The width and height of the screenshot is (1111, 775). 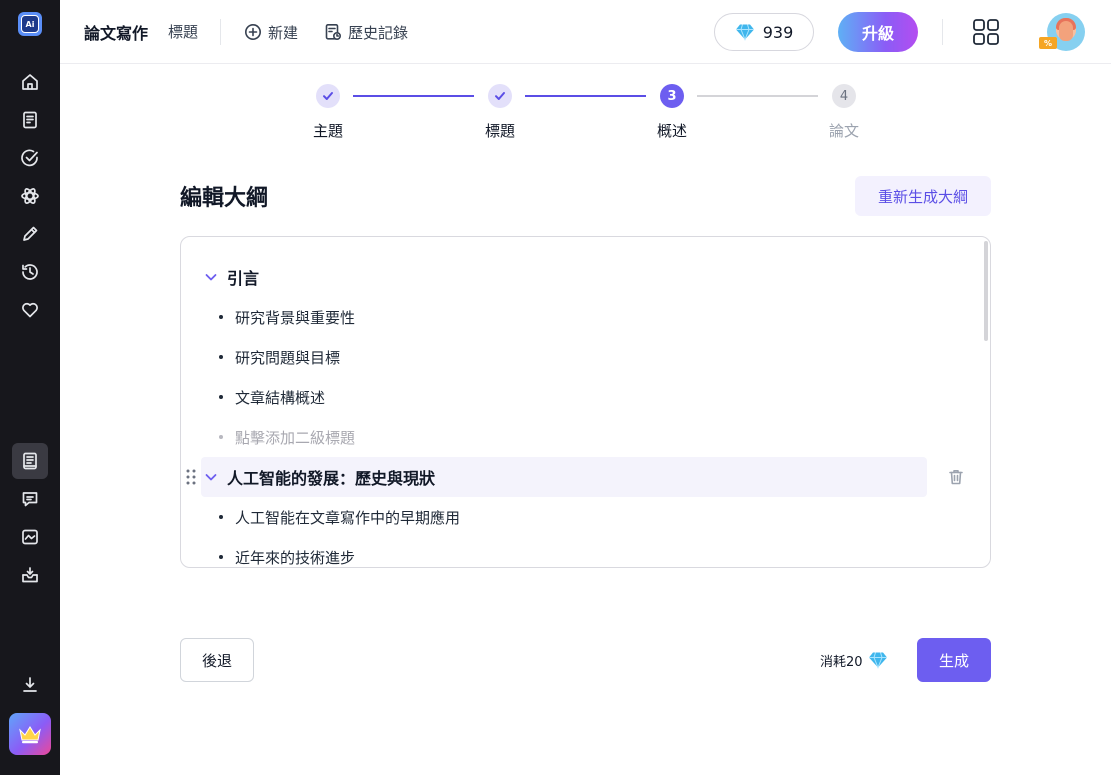 I want to click on trash-icon, so click(x=956, y=477).